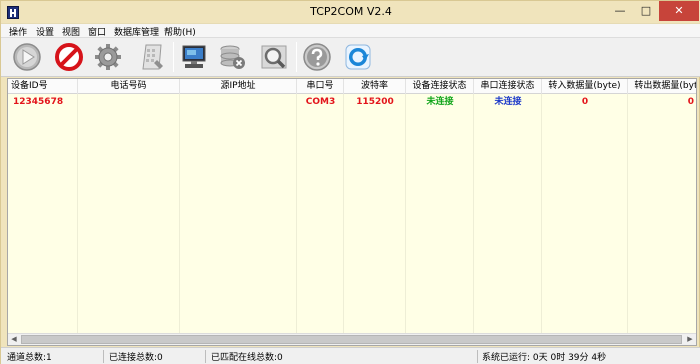 Image resolution: width=700 pixels, height=364 pixels. I want to click on settings-gear-icon, so click(108, 57).